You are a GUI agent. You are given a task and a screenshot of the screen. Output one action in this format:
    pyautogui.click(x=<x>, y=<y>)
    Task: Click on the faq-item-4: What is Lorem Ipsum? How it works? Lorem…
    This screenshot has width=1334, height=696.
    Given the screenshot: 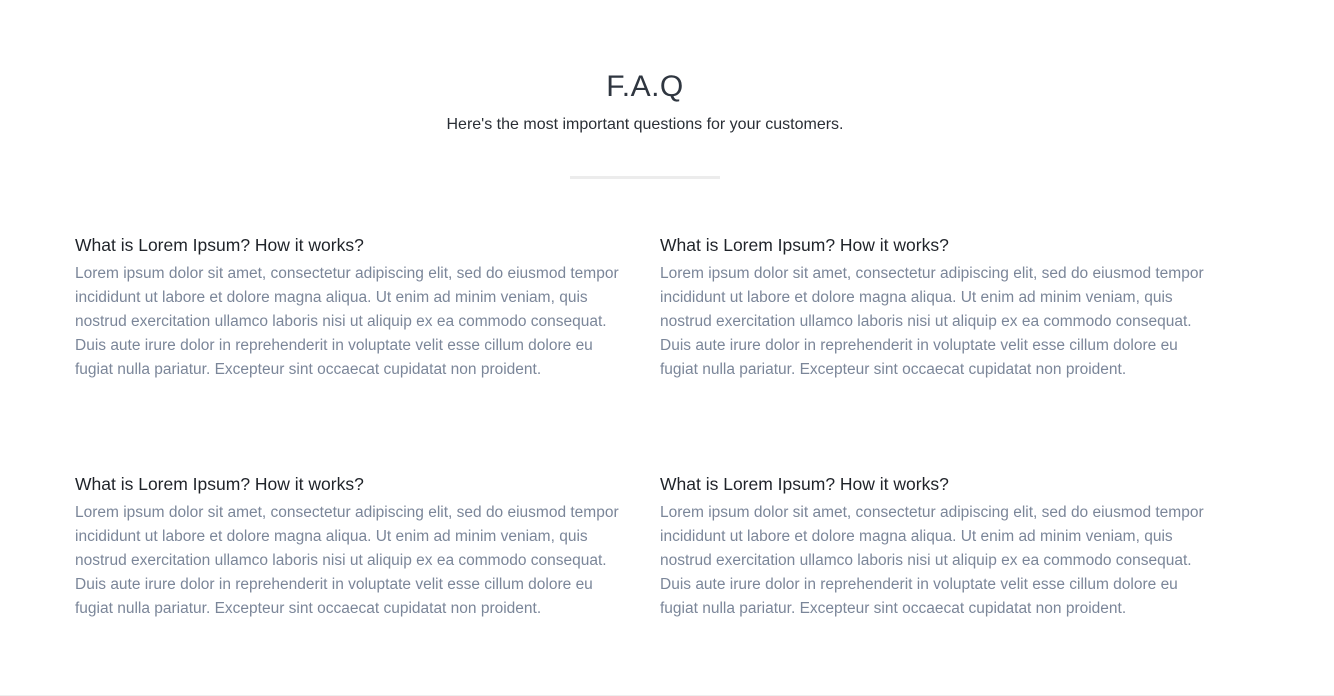 What is the action you would take?
    pyautogui.click(x=932, y=547)
    